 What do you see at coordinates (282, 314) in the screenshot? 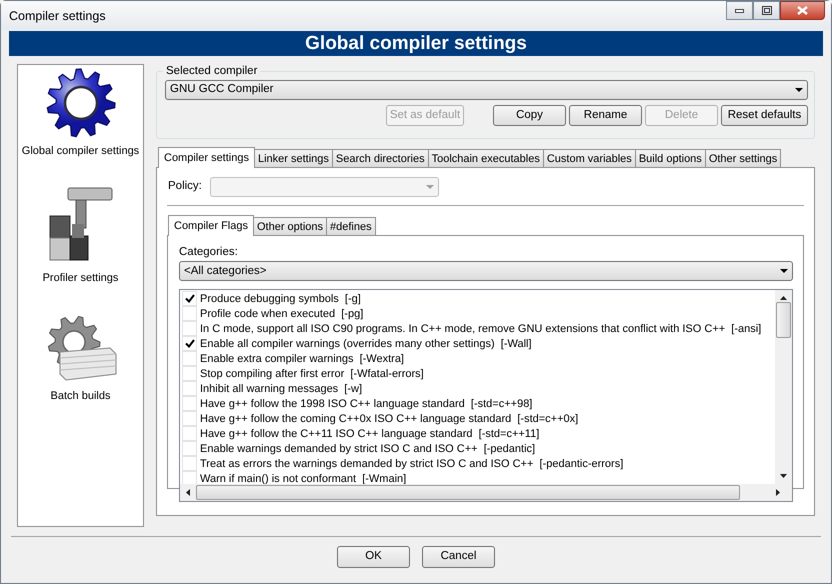
I see `flag-label: Profile code when executed [-pg]` at bounding box center [282, 314].